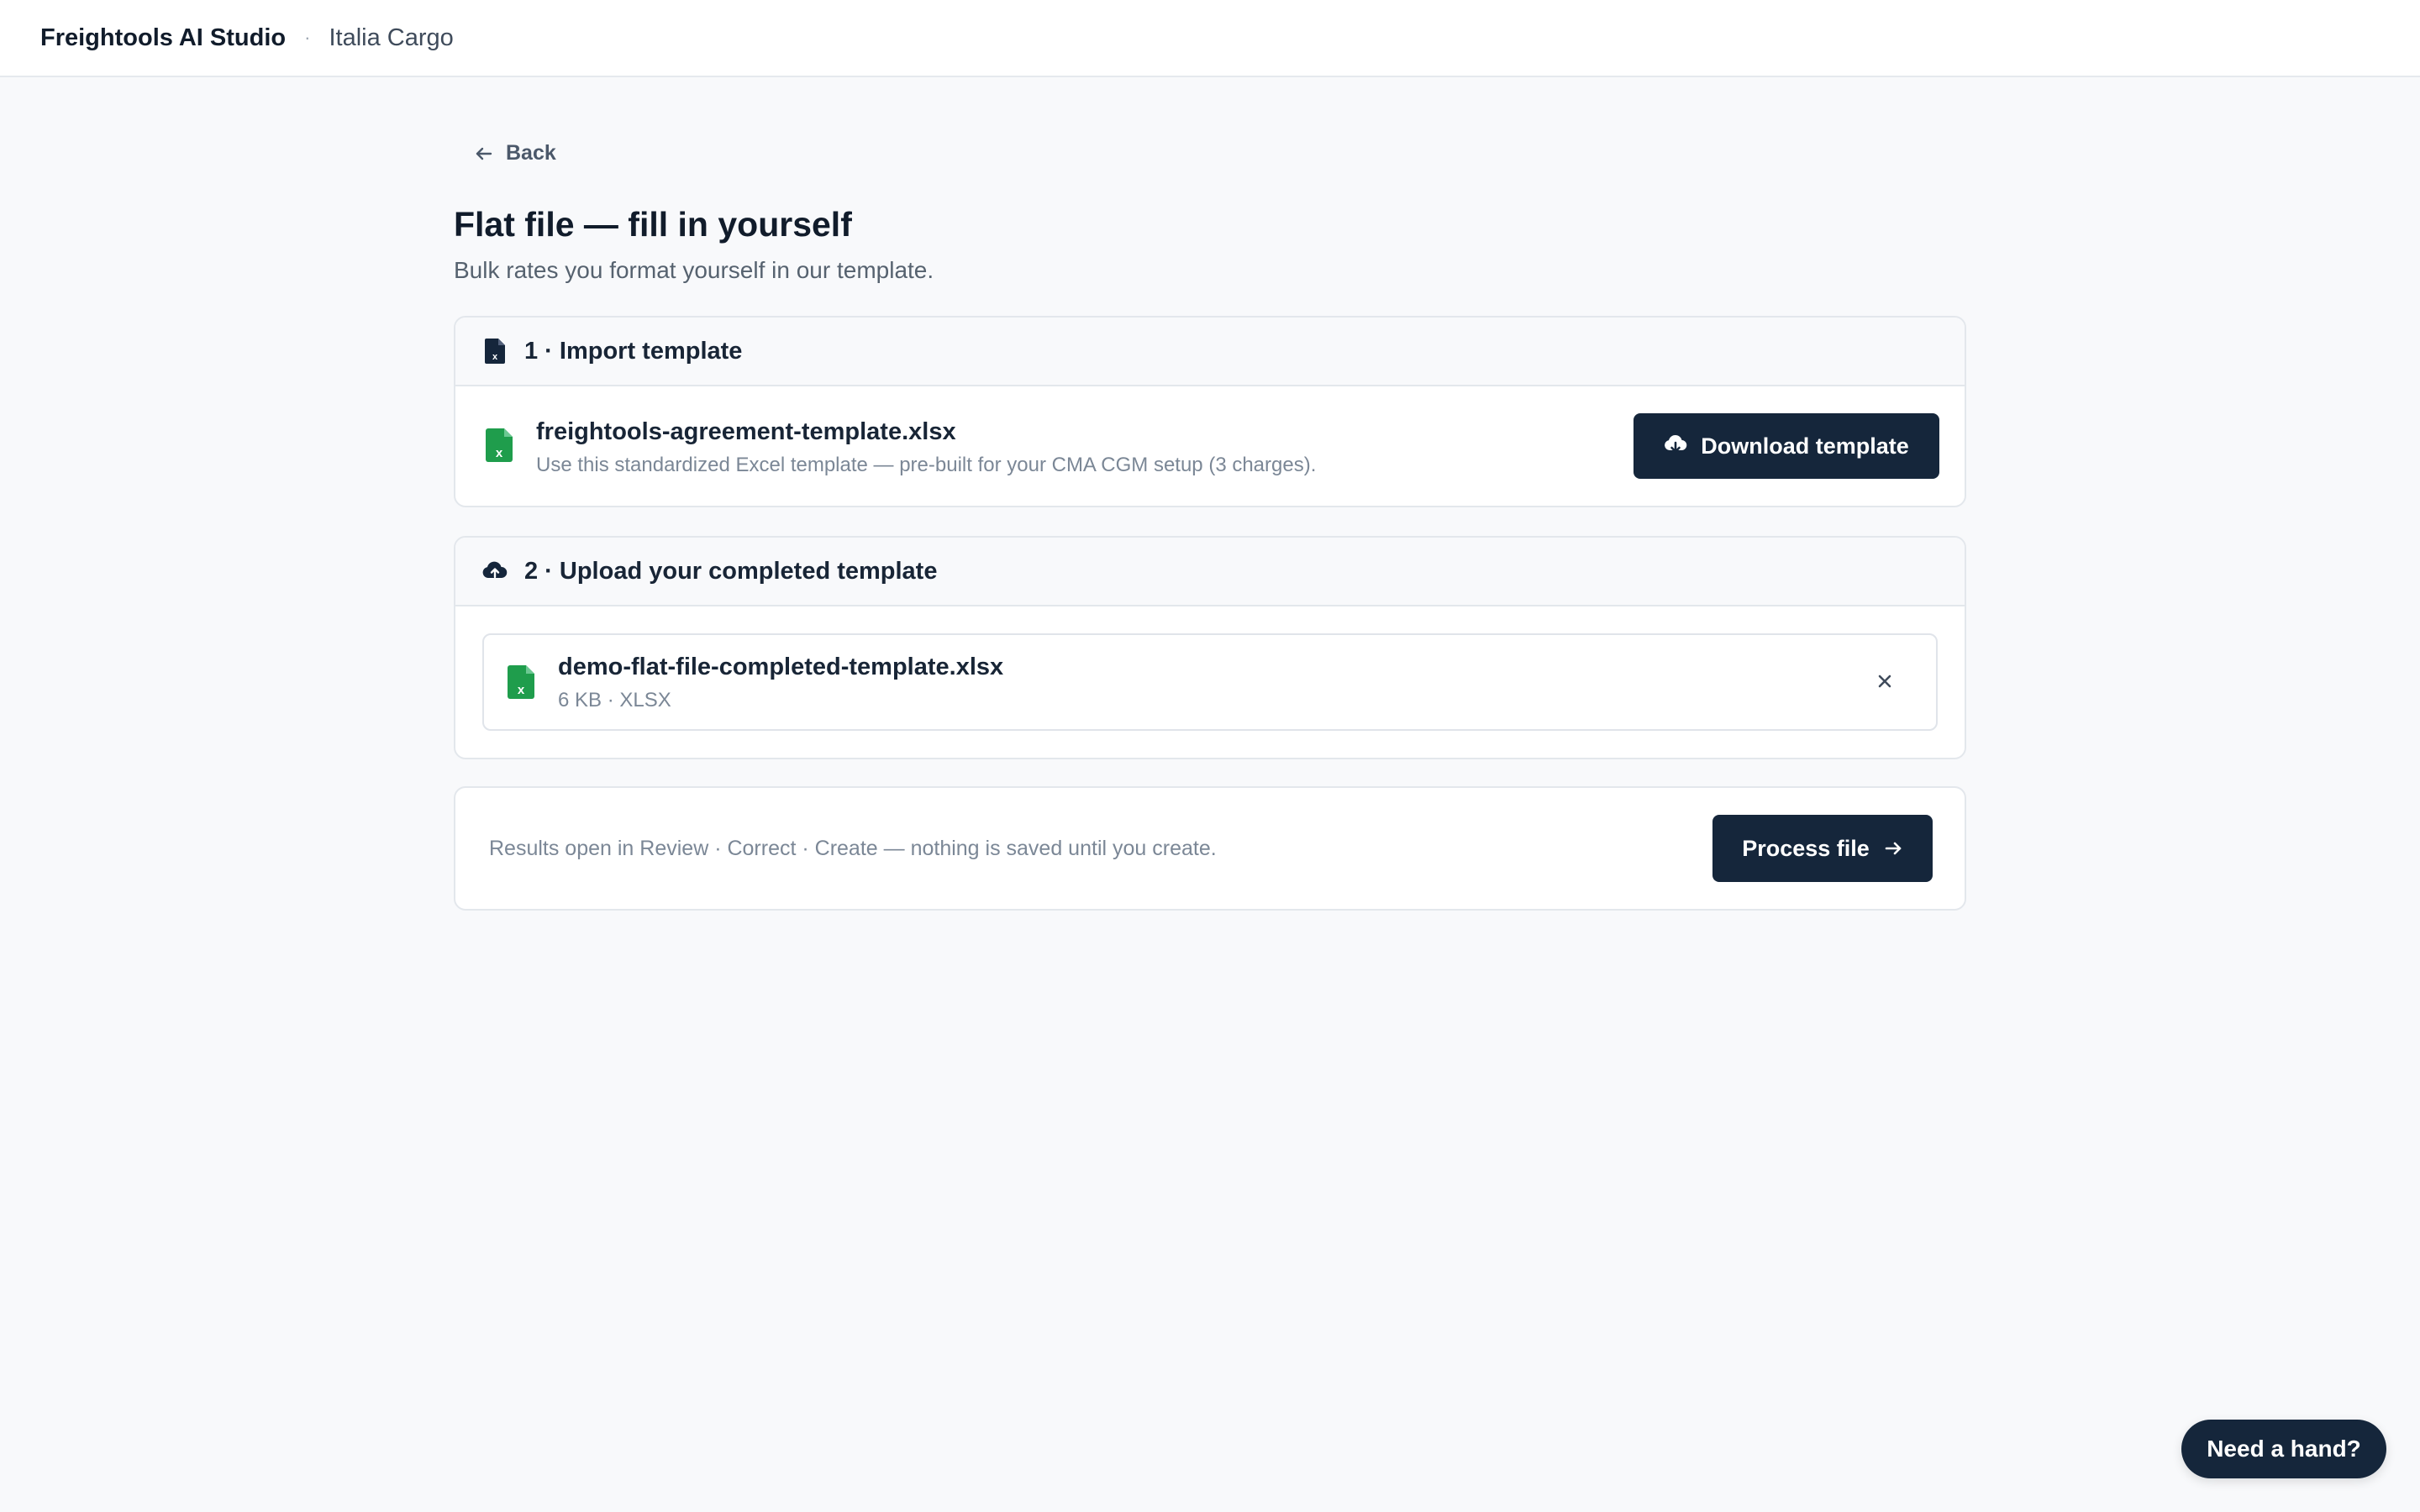  Describe the element at coordinates (614, 700) in the screenshot. I see `uploaded-file-meta: 6 KB · XLSX` at that location.